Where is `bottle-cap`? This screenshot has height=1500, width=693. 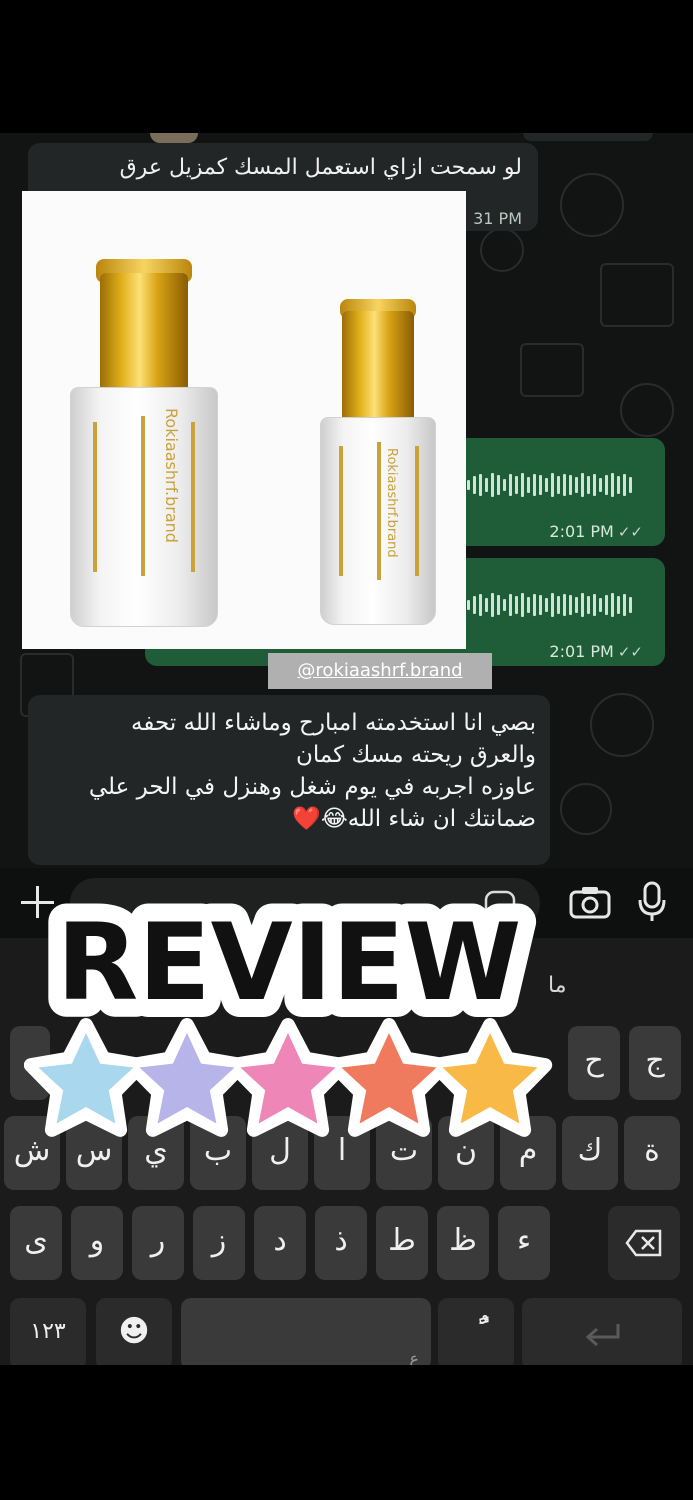
bottle-cap is located at coordinates (144, 331).